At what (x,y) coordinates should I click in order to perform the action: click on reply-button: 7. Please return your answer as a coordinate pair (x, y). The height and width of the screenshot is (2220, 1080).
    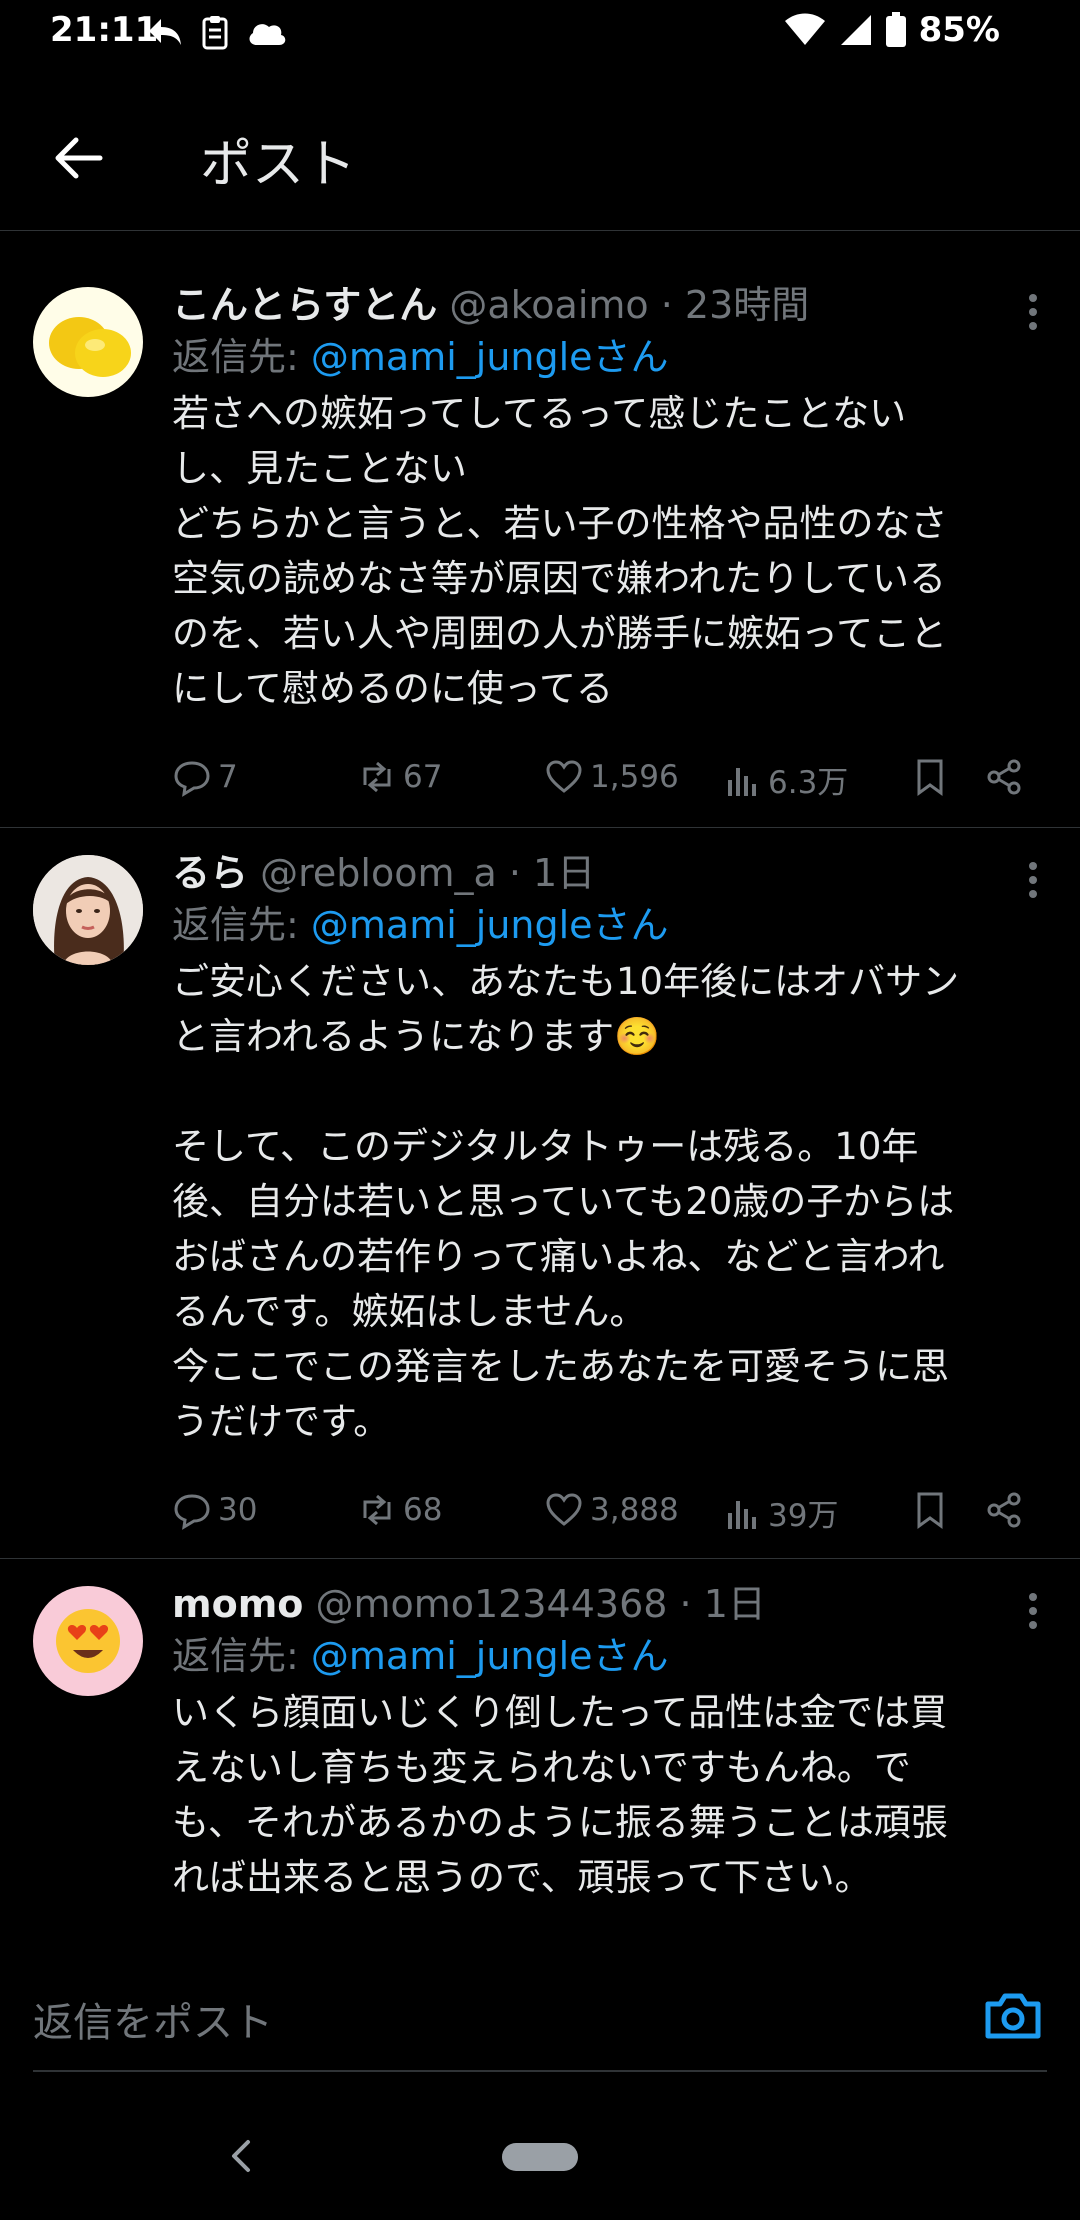
    Looking at the image, I should click on (205, 777).